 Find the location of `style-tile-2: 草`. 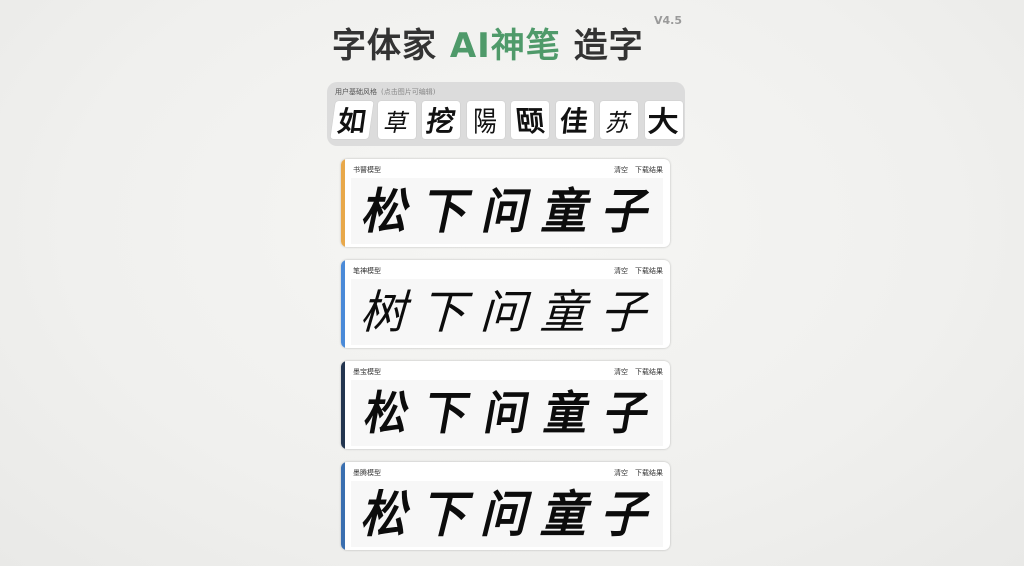

style-tile-2: 草 is located at coordinates (396, 120).